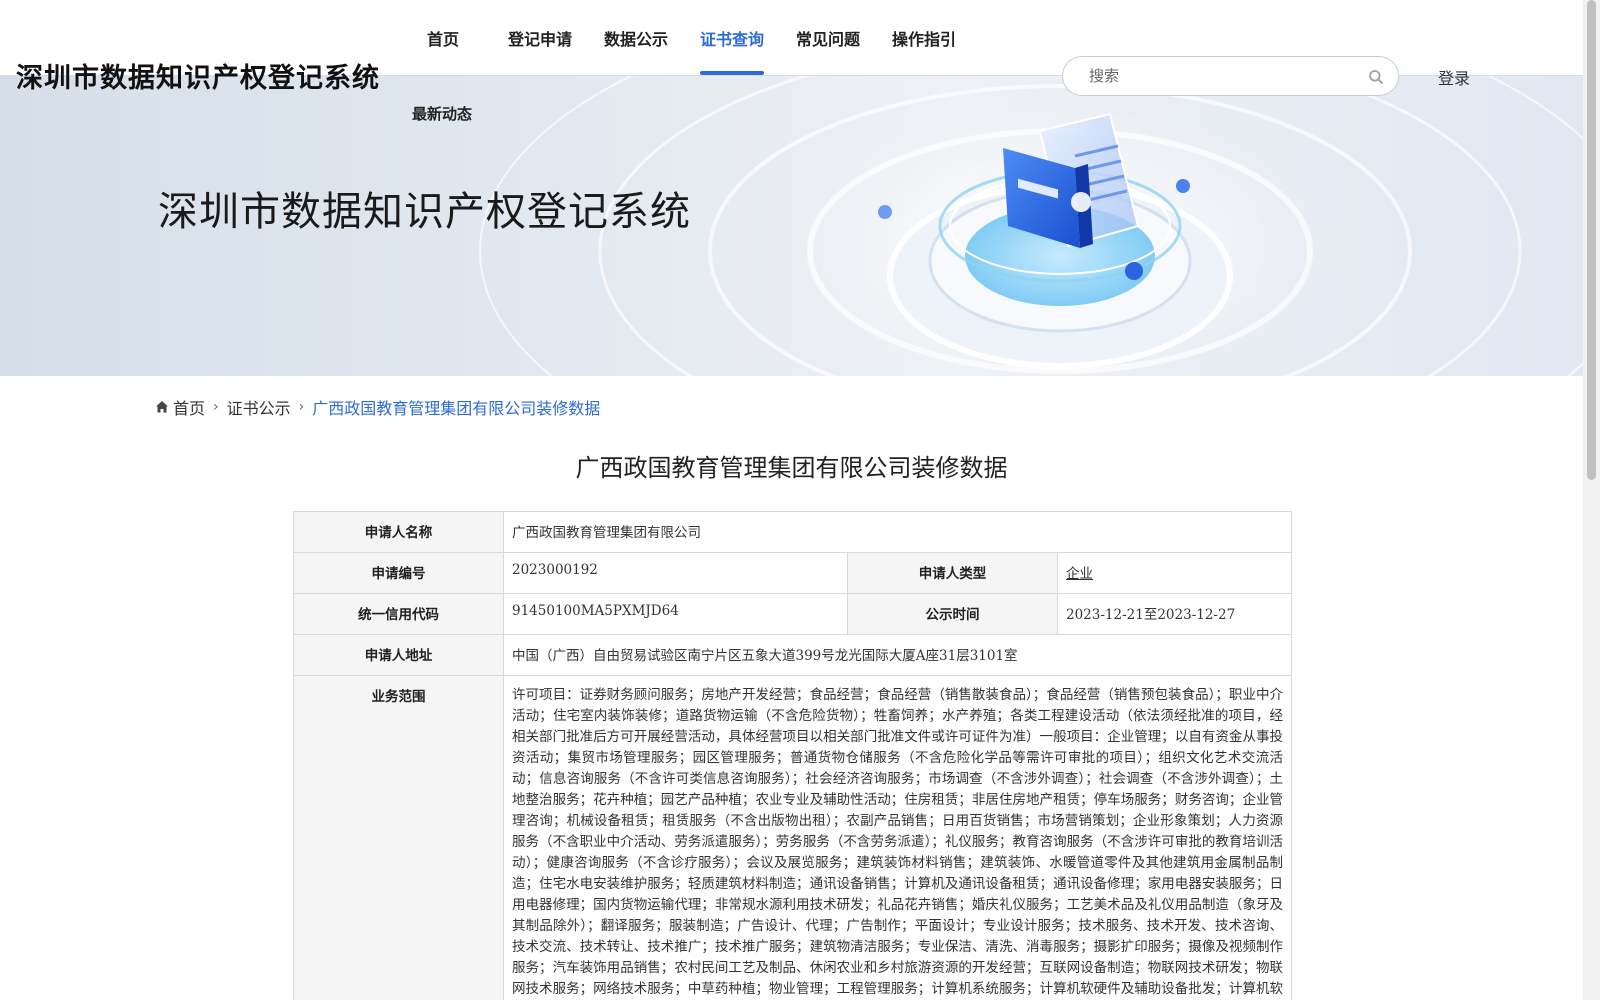 The image size is (1600, 1000). Describe the element at coordinates (424, 212) in the screenshot. I see `banner-title: 深圳市数据知识产权登记系统` at that location.